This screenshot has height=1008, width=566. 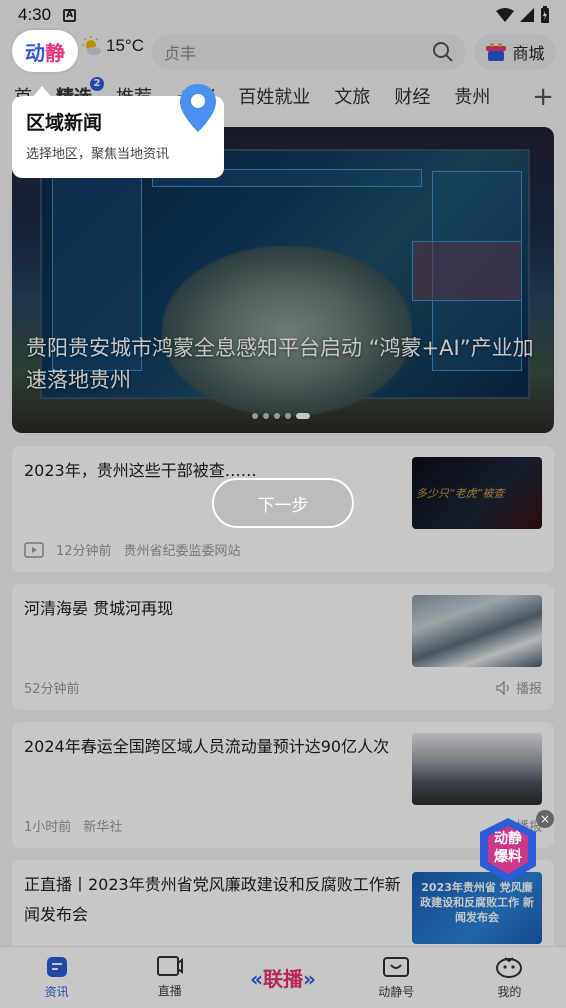 What do you see at coordinates (283, 503) in the screenshot?
I see `next-step-button: 下一步` at bounding box center [283, 503].